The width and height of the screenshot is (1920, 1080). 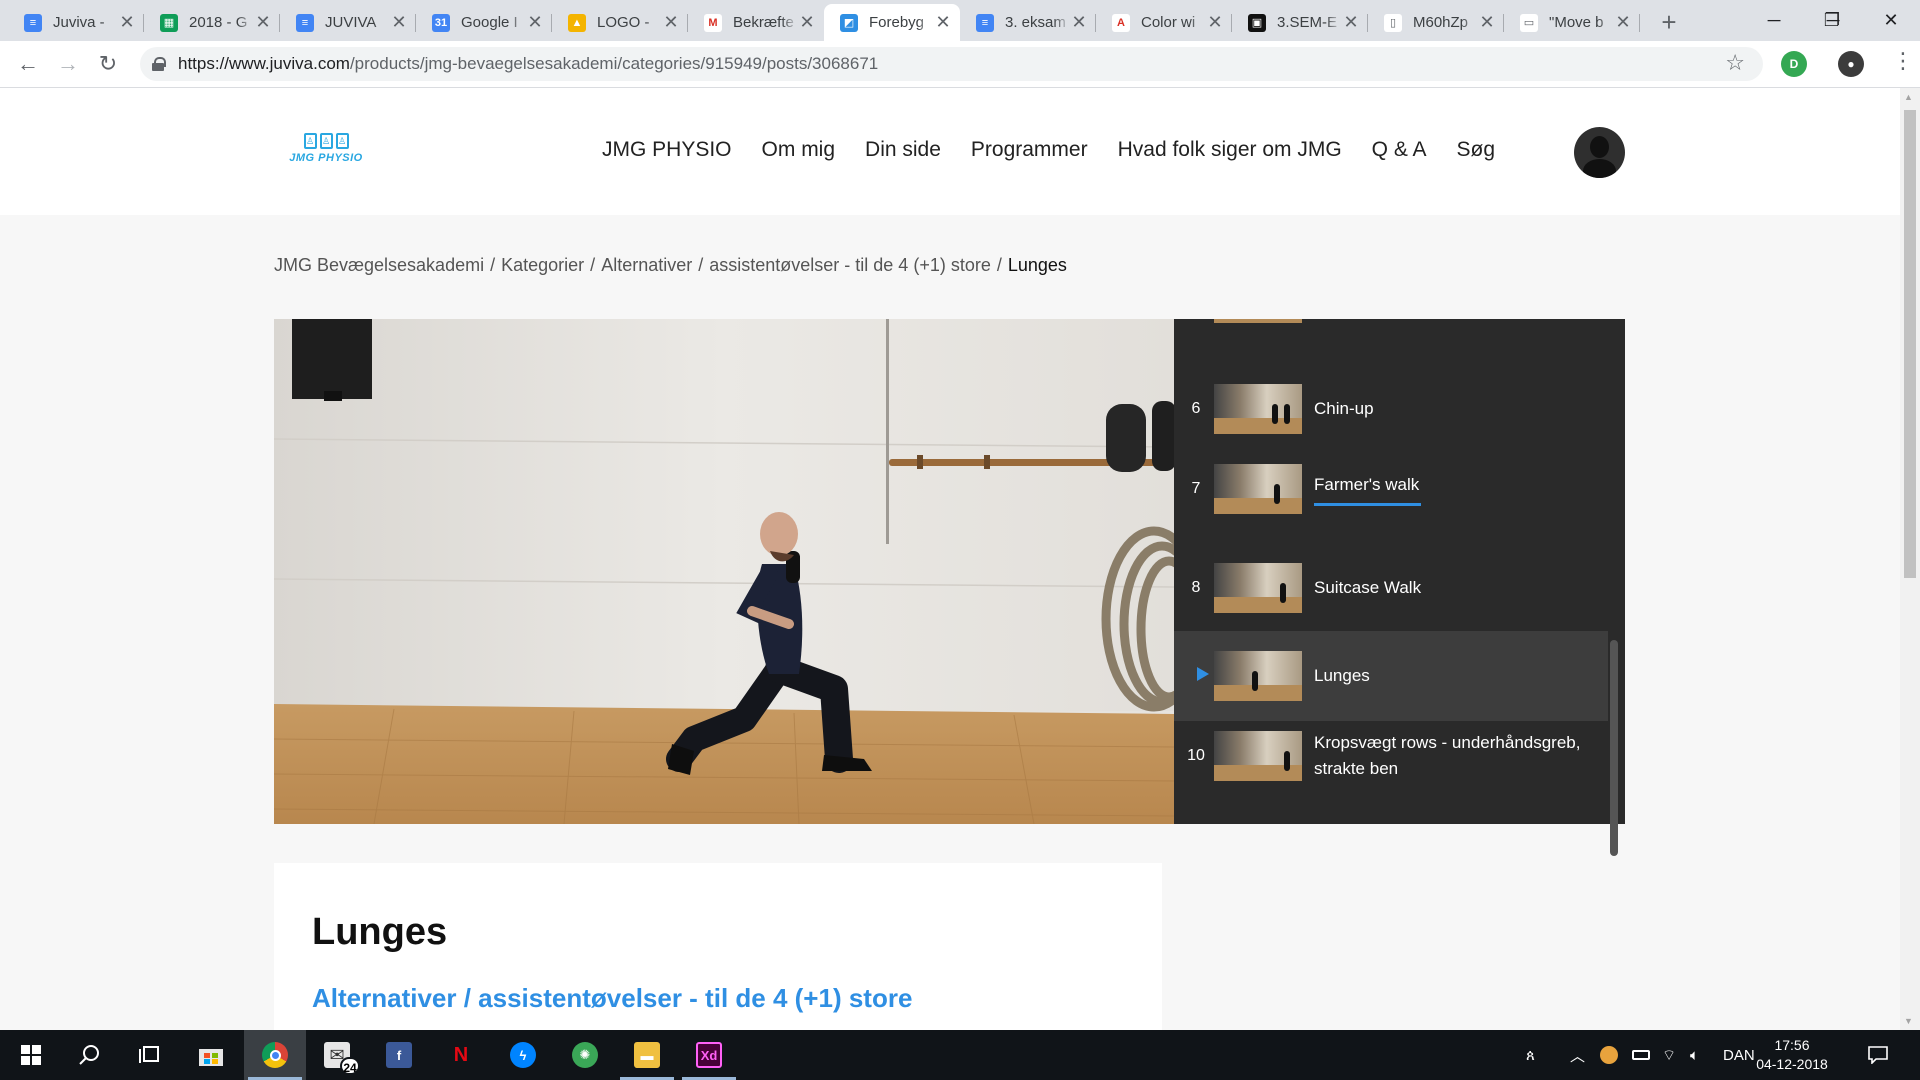 I want to click on breadcrumb-link: Kategorier, so click(x=542, y=265).